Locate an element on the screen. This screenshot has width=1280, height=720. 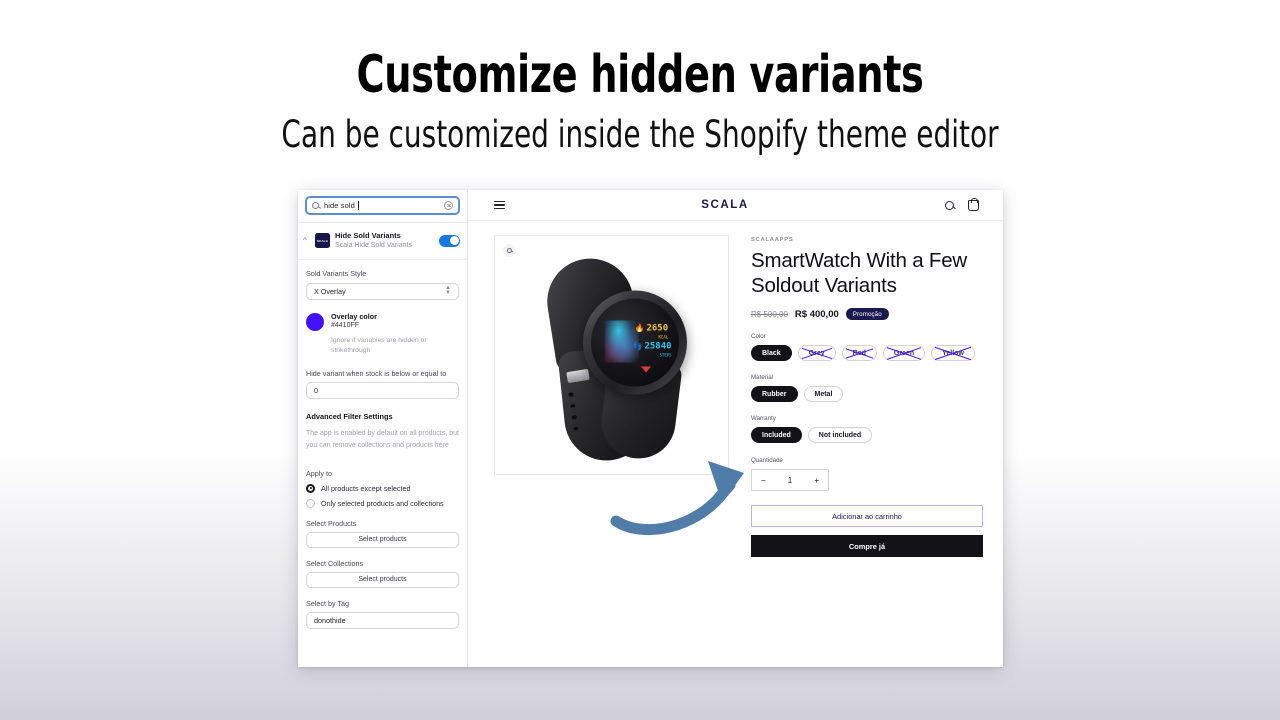
smartwatch-product-image: 🔥 2650 KCAL 👣 25840 STEPS is located at coordinates (612, 358).